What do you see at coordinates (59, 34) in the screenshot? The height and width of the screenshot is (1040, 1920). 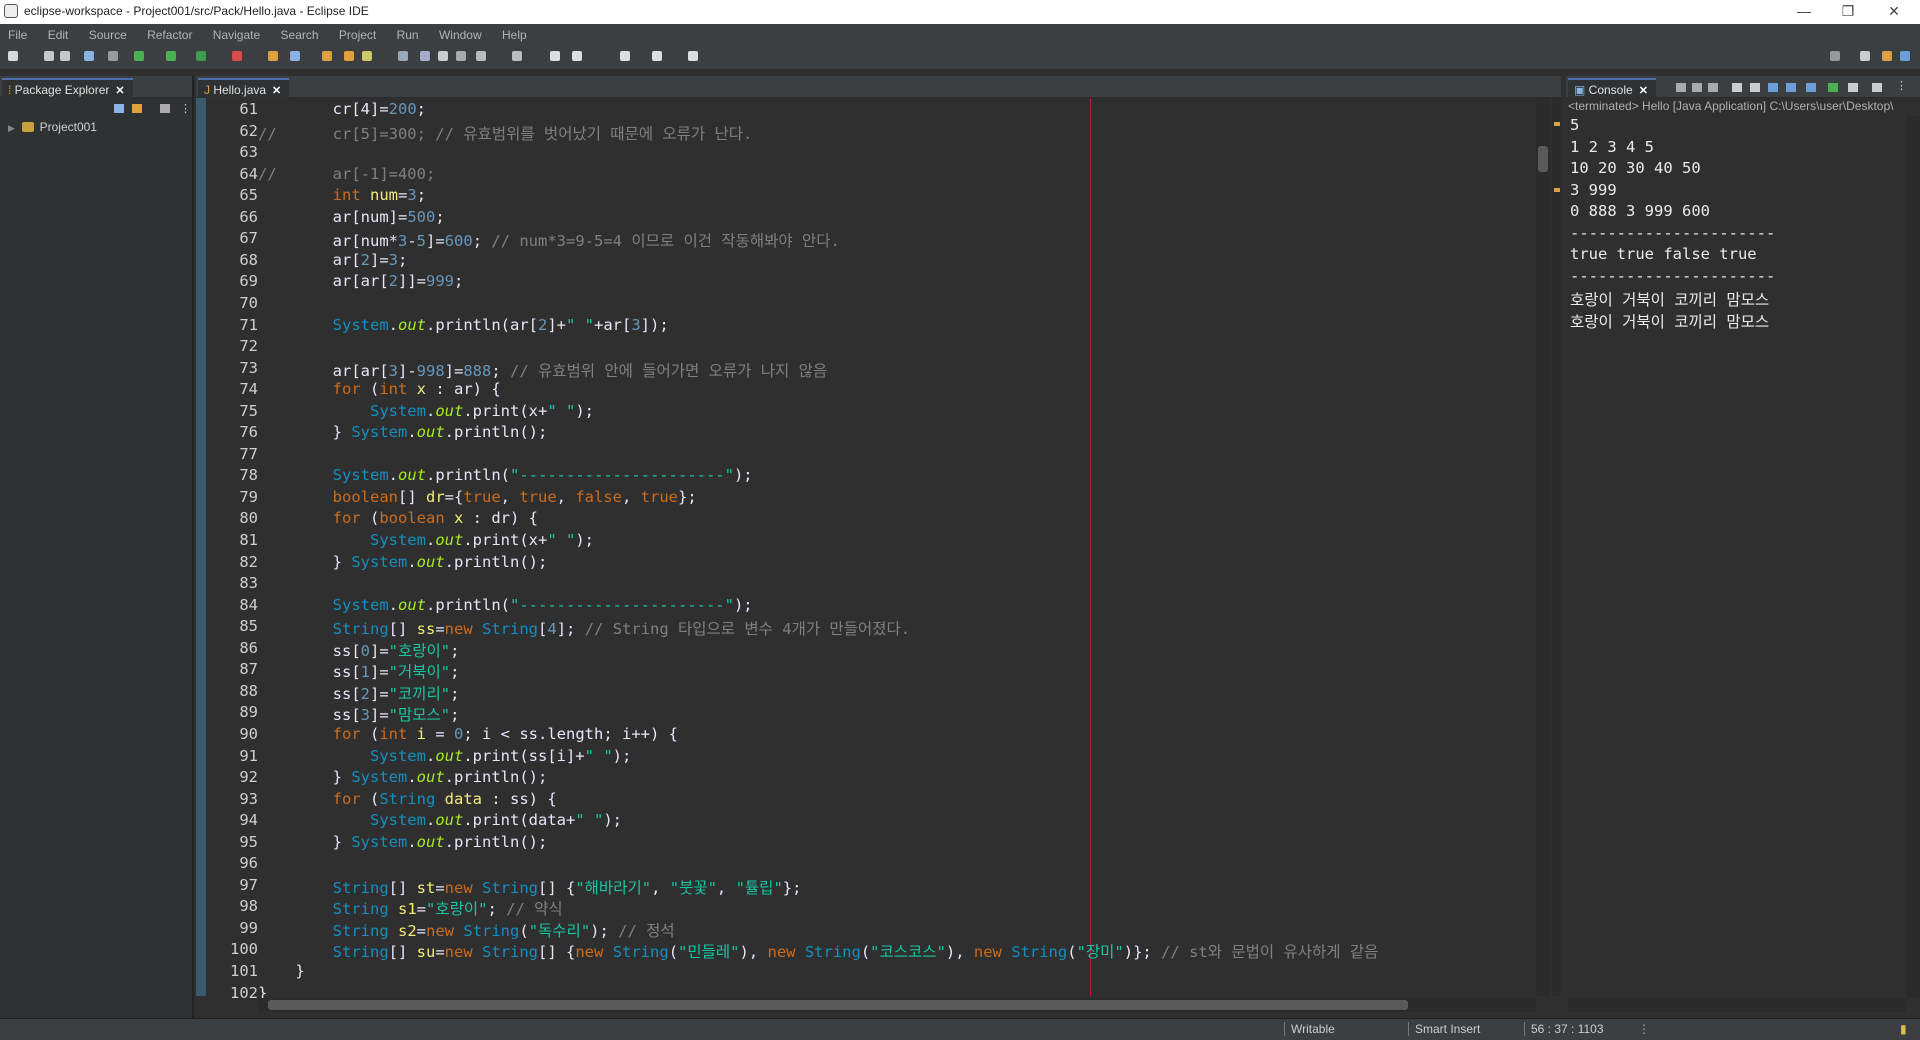 I see `menu-edit: Edit` at bounding box center [59, 34].